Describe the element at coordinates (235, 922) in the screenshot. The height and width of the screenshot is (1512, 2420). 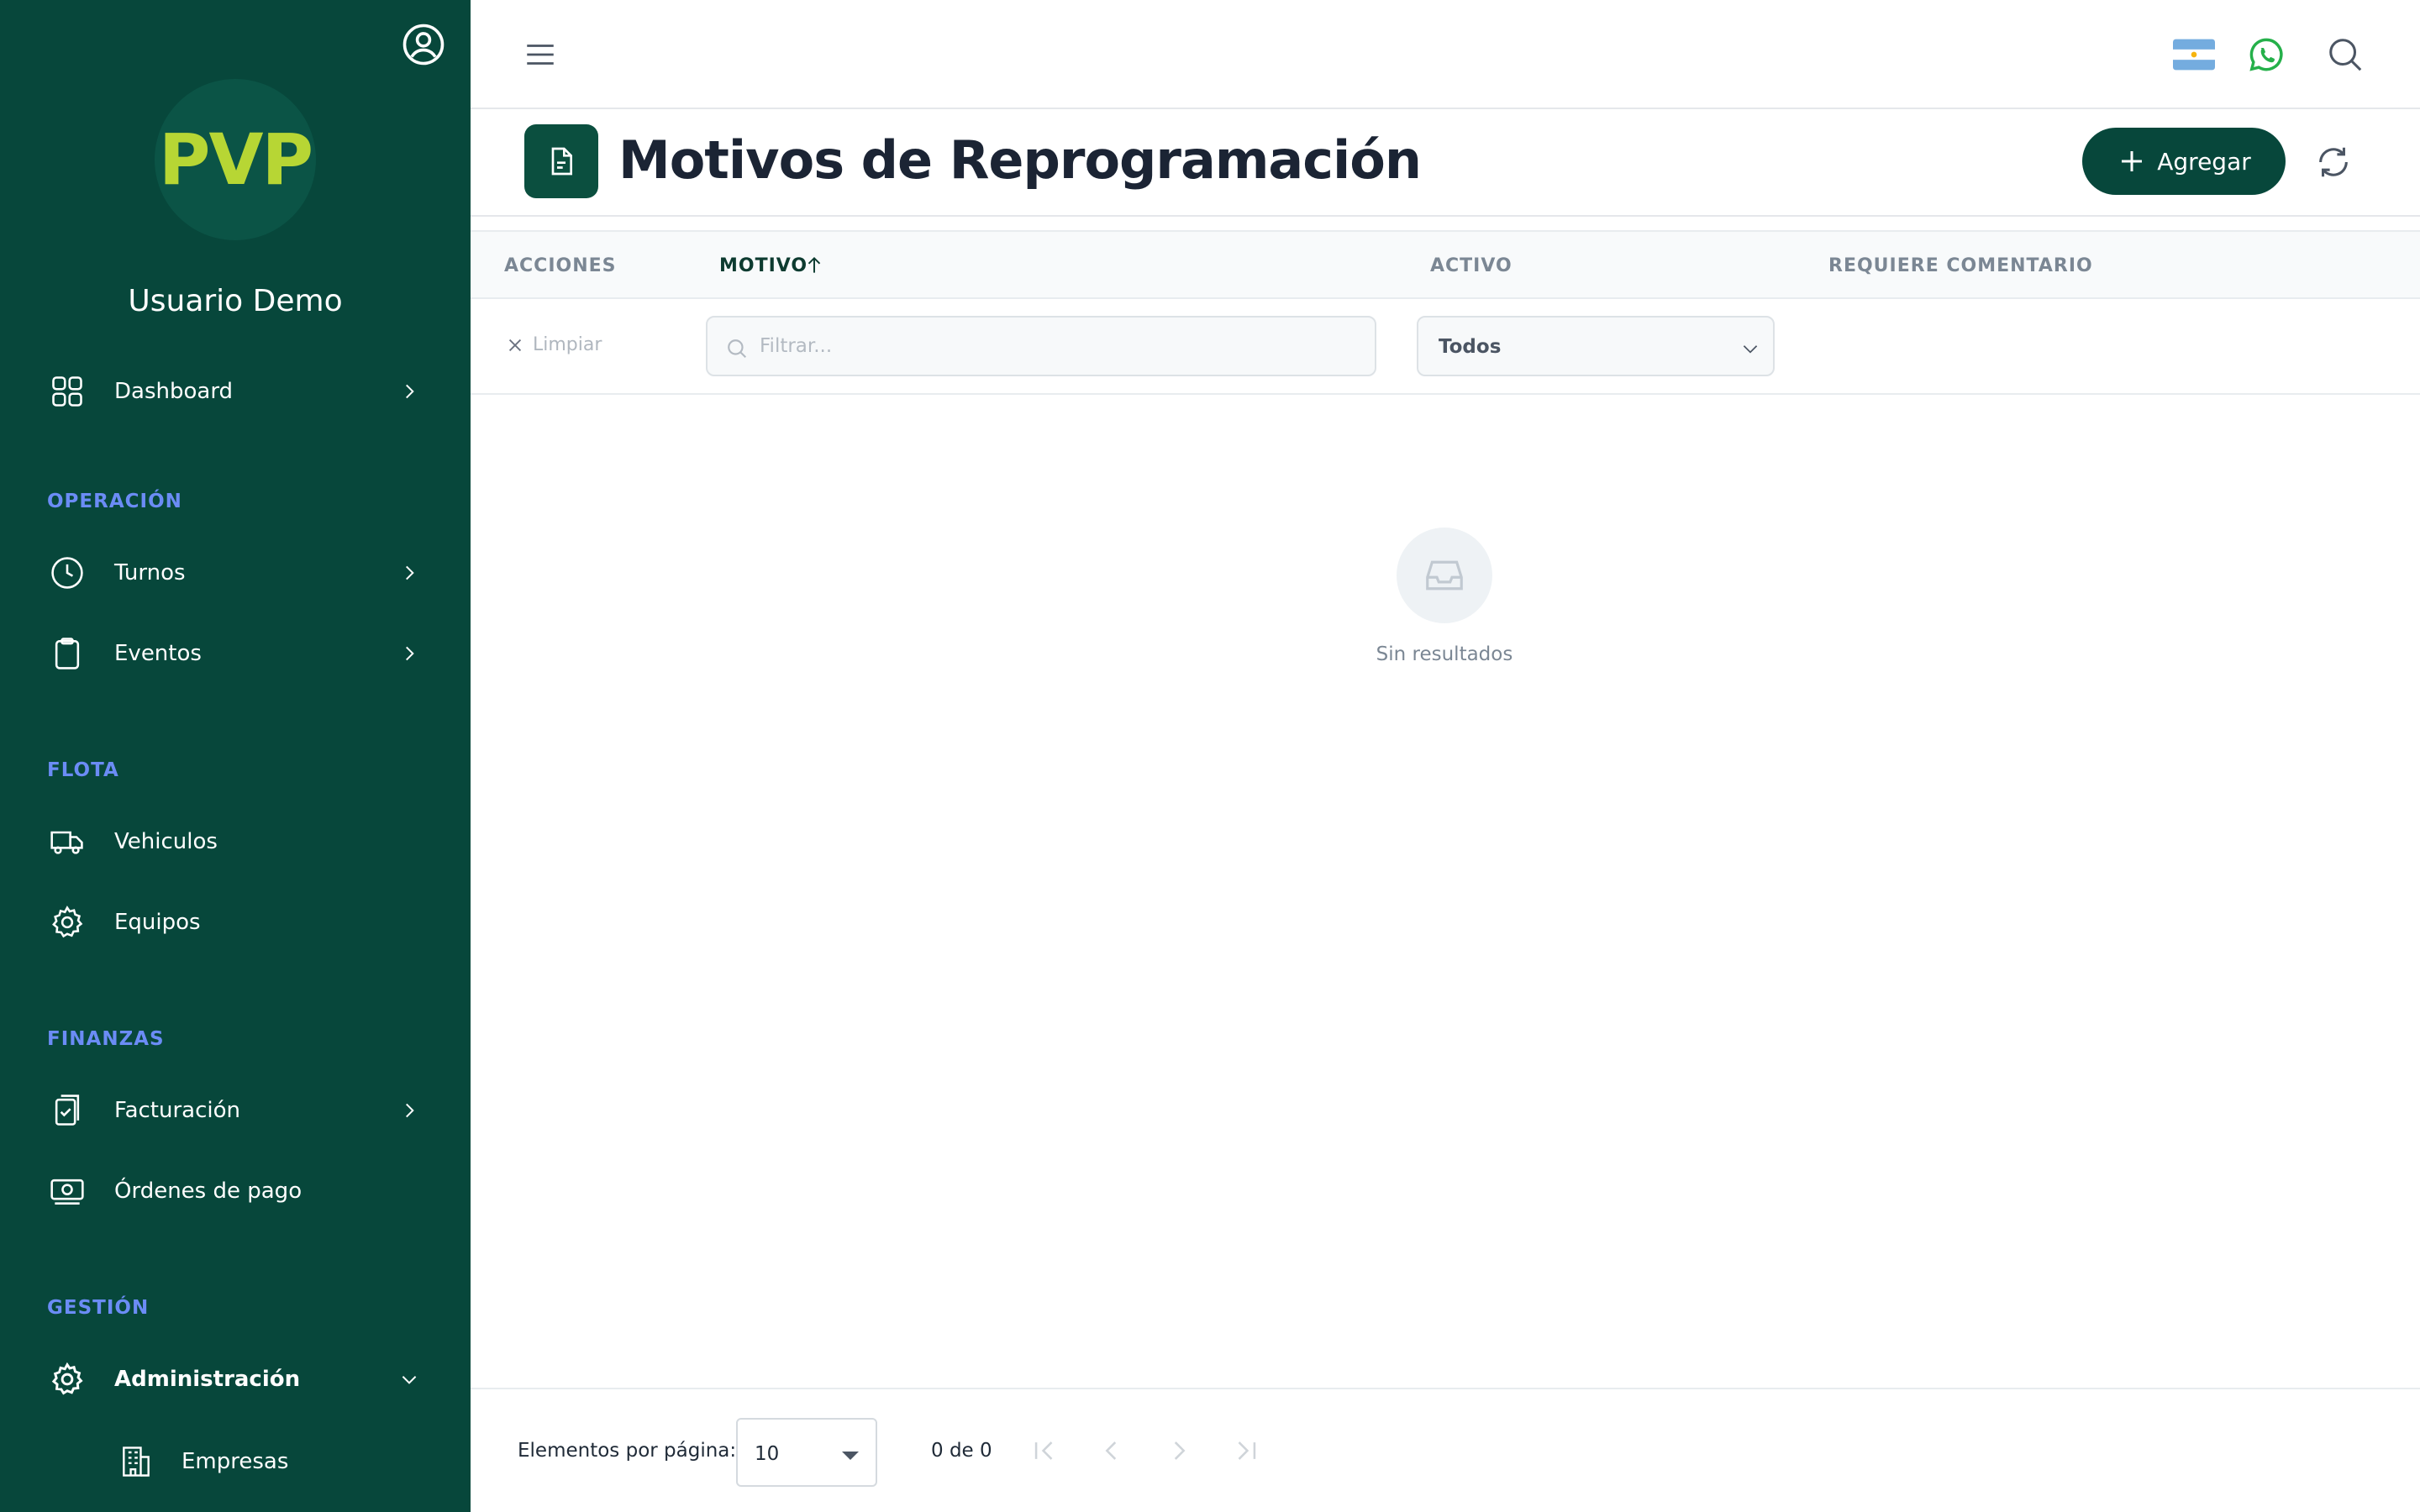
I see `sidebar-item-equipos: Equipos` at that location.